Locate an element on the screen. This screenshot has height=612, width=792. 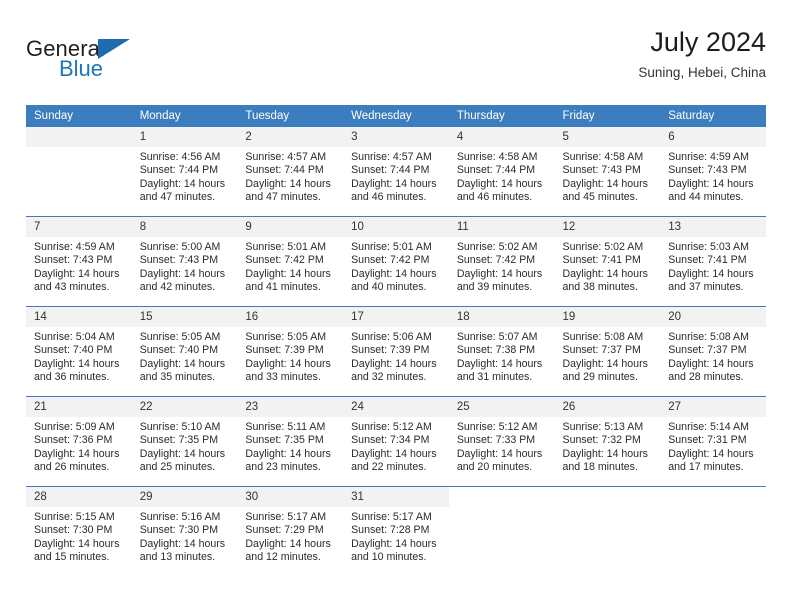
day-number: 21 is located at coordinates (79, 407).